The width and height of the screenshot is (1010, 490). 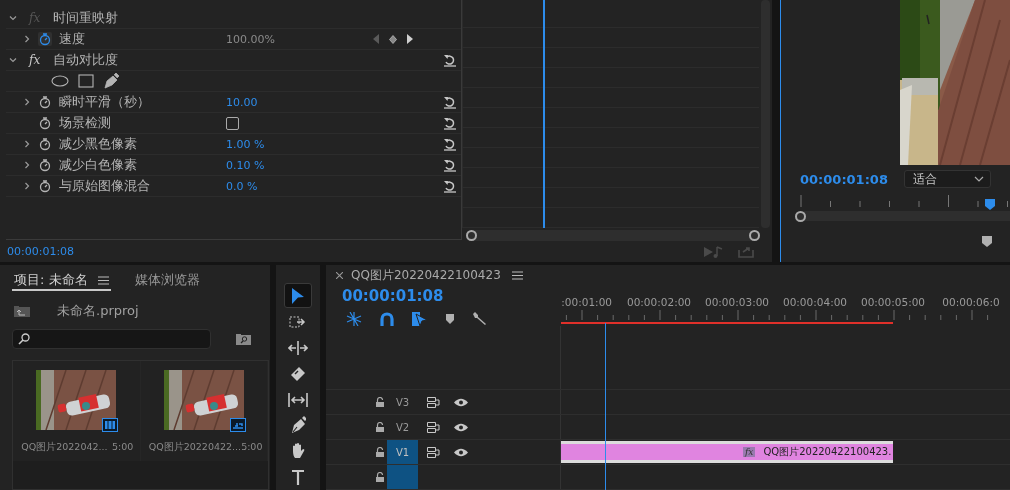 What do you see at coordinates (727, 452) in the screenshot?
I see `video-clip: fx QQ图片20220422100423.` at bounding box center [727, 452].